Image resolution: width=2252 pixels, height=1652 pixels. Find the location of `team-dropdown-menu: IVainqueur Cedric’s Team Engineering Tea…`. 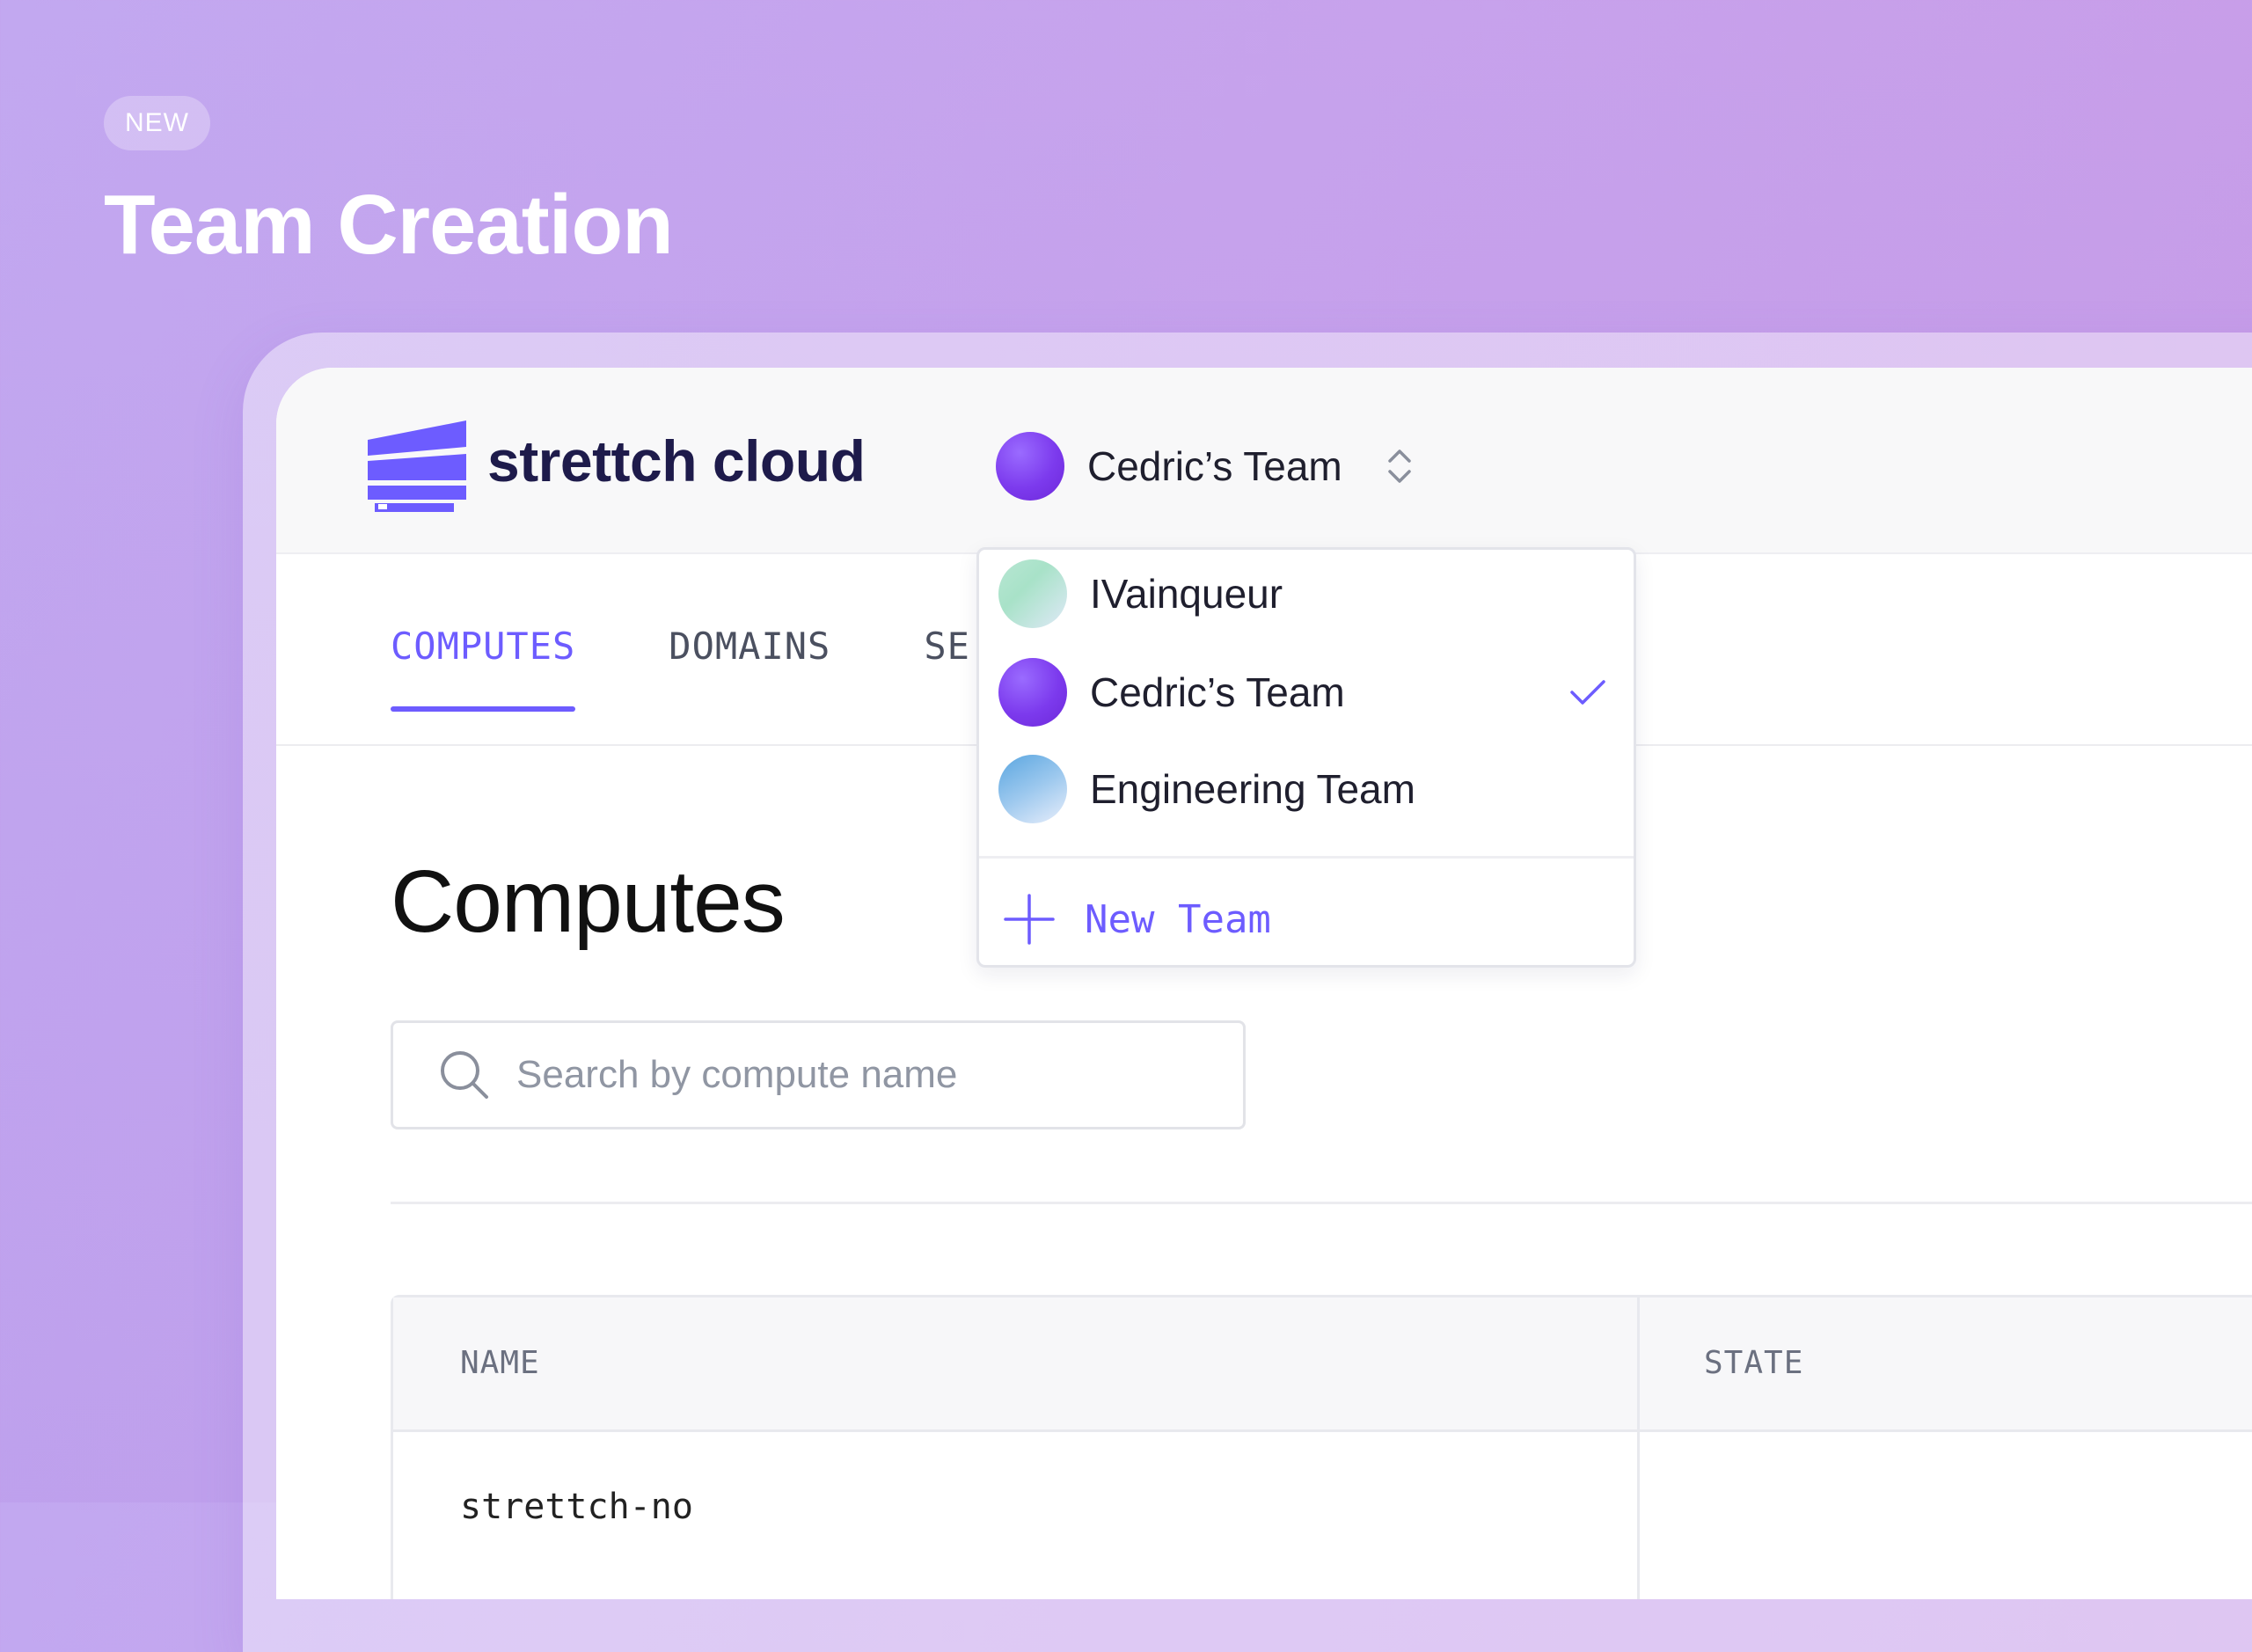

team-dropdown-menu: IVainqueur Cedric’s Team Engineering Tea… is located at coordinates (1306, 757).